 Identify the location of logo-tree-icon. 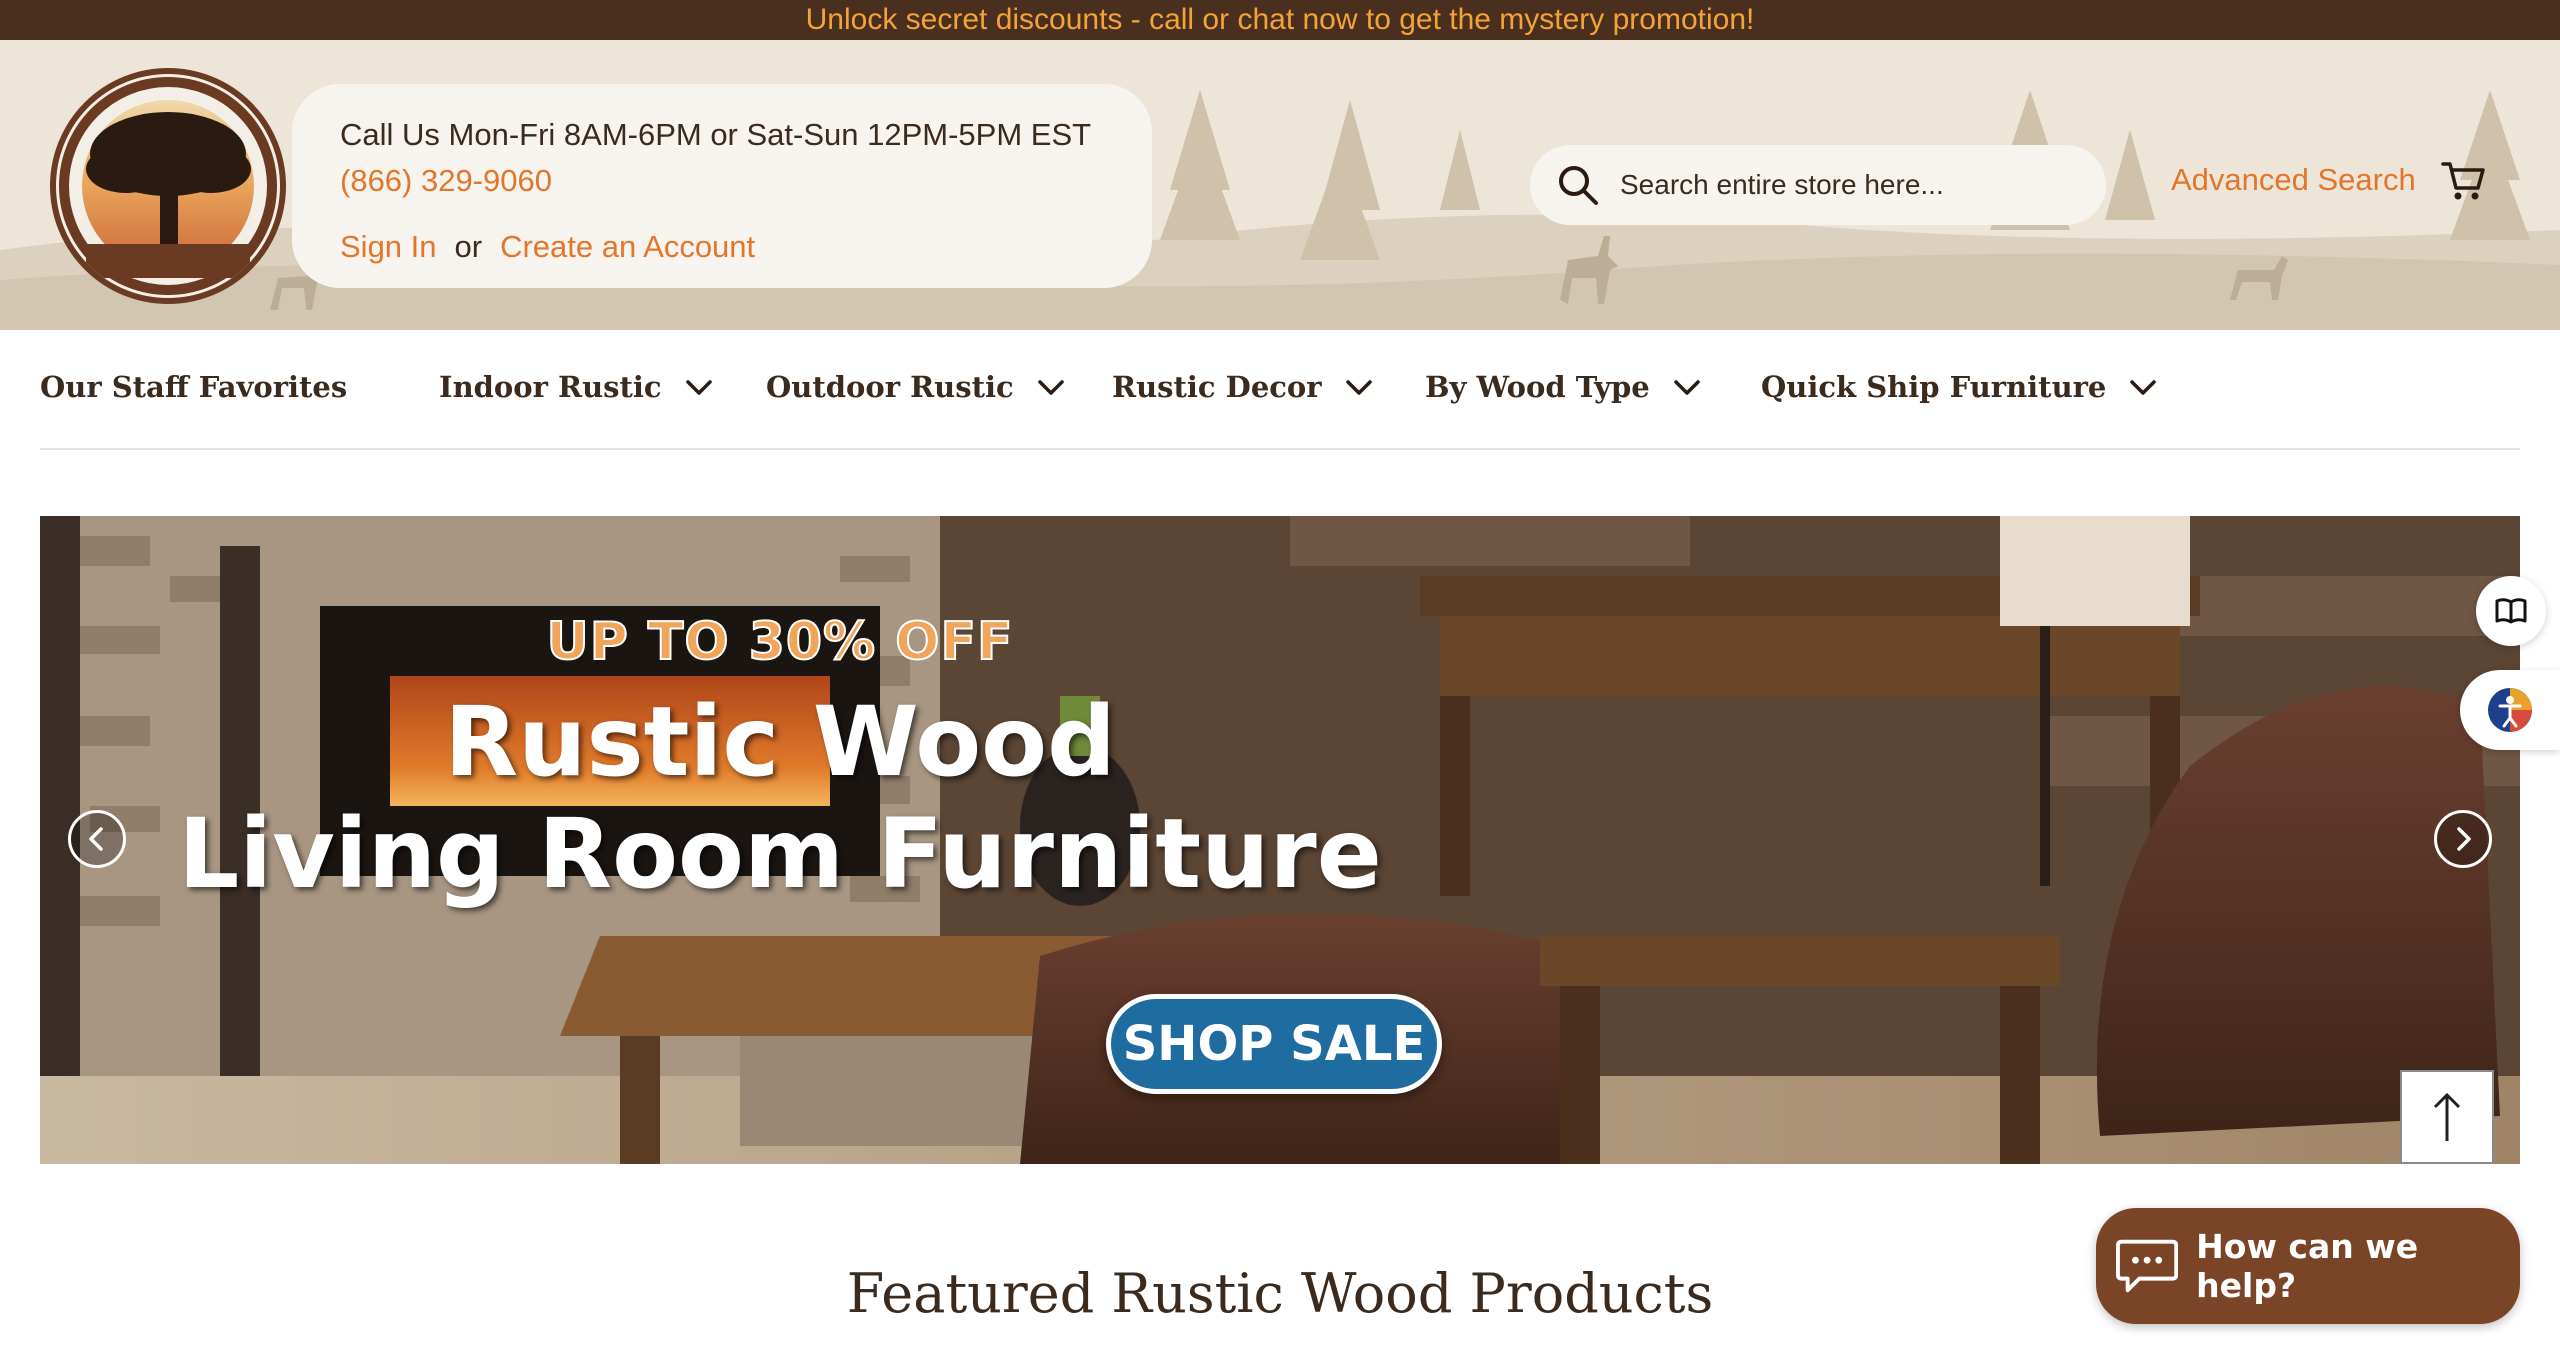
(168, 186).